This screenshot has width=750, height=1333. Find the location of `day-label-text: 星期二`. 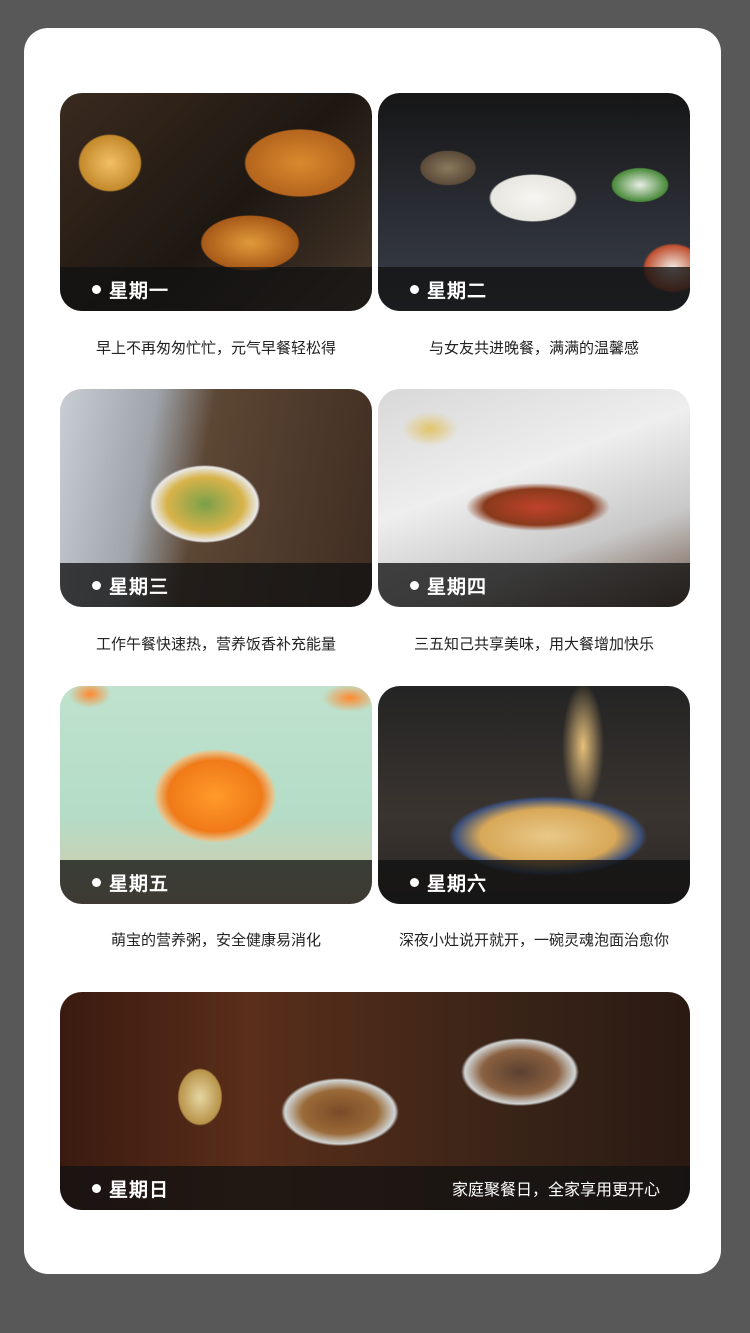

day-label-text: 星期二 is located at coordinates (457, 290).